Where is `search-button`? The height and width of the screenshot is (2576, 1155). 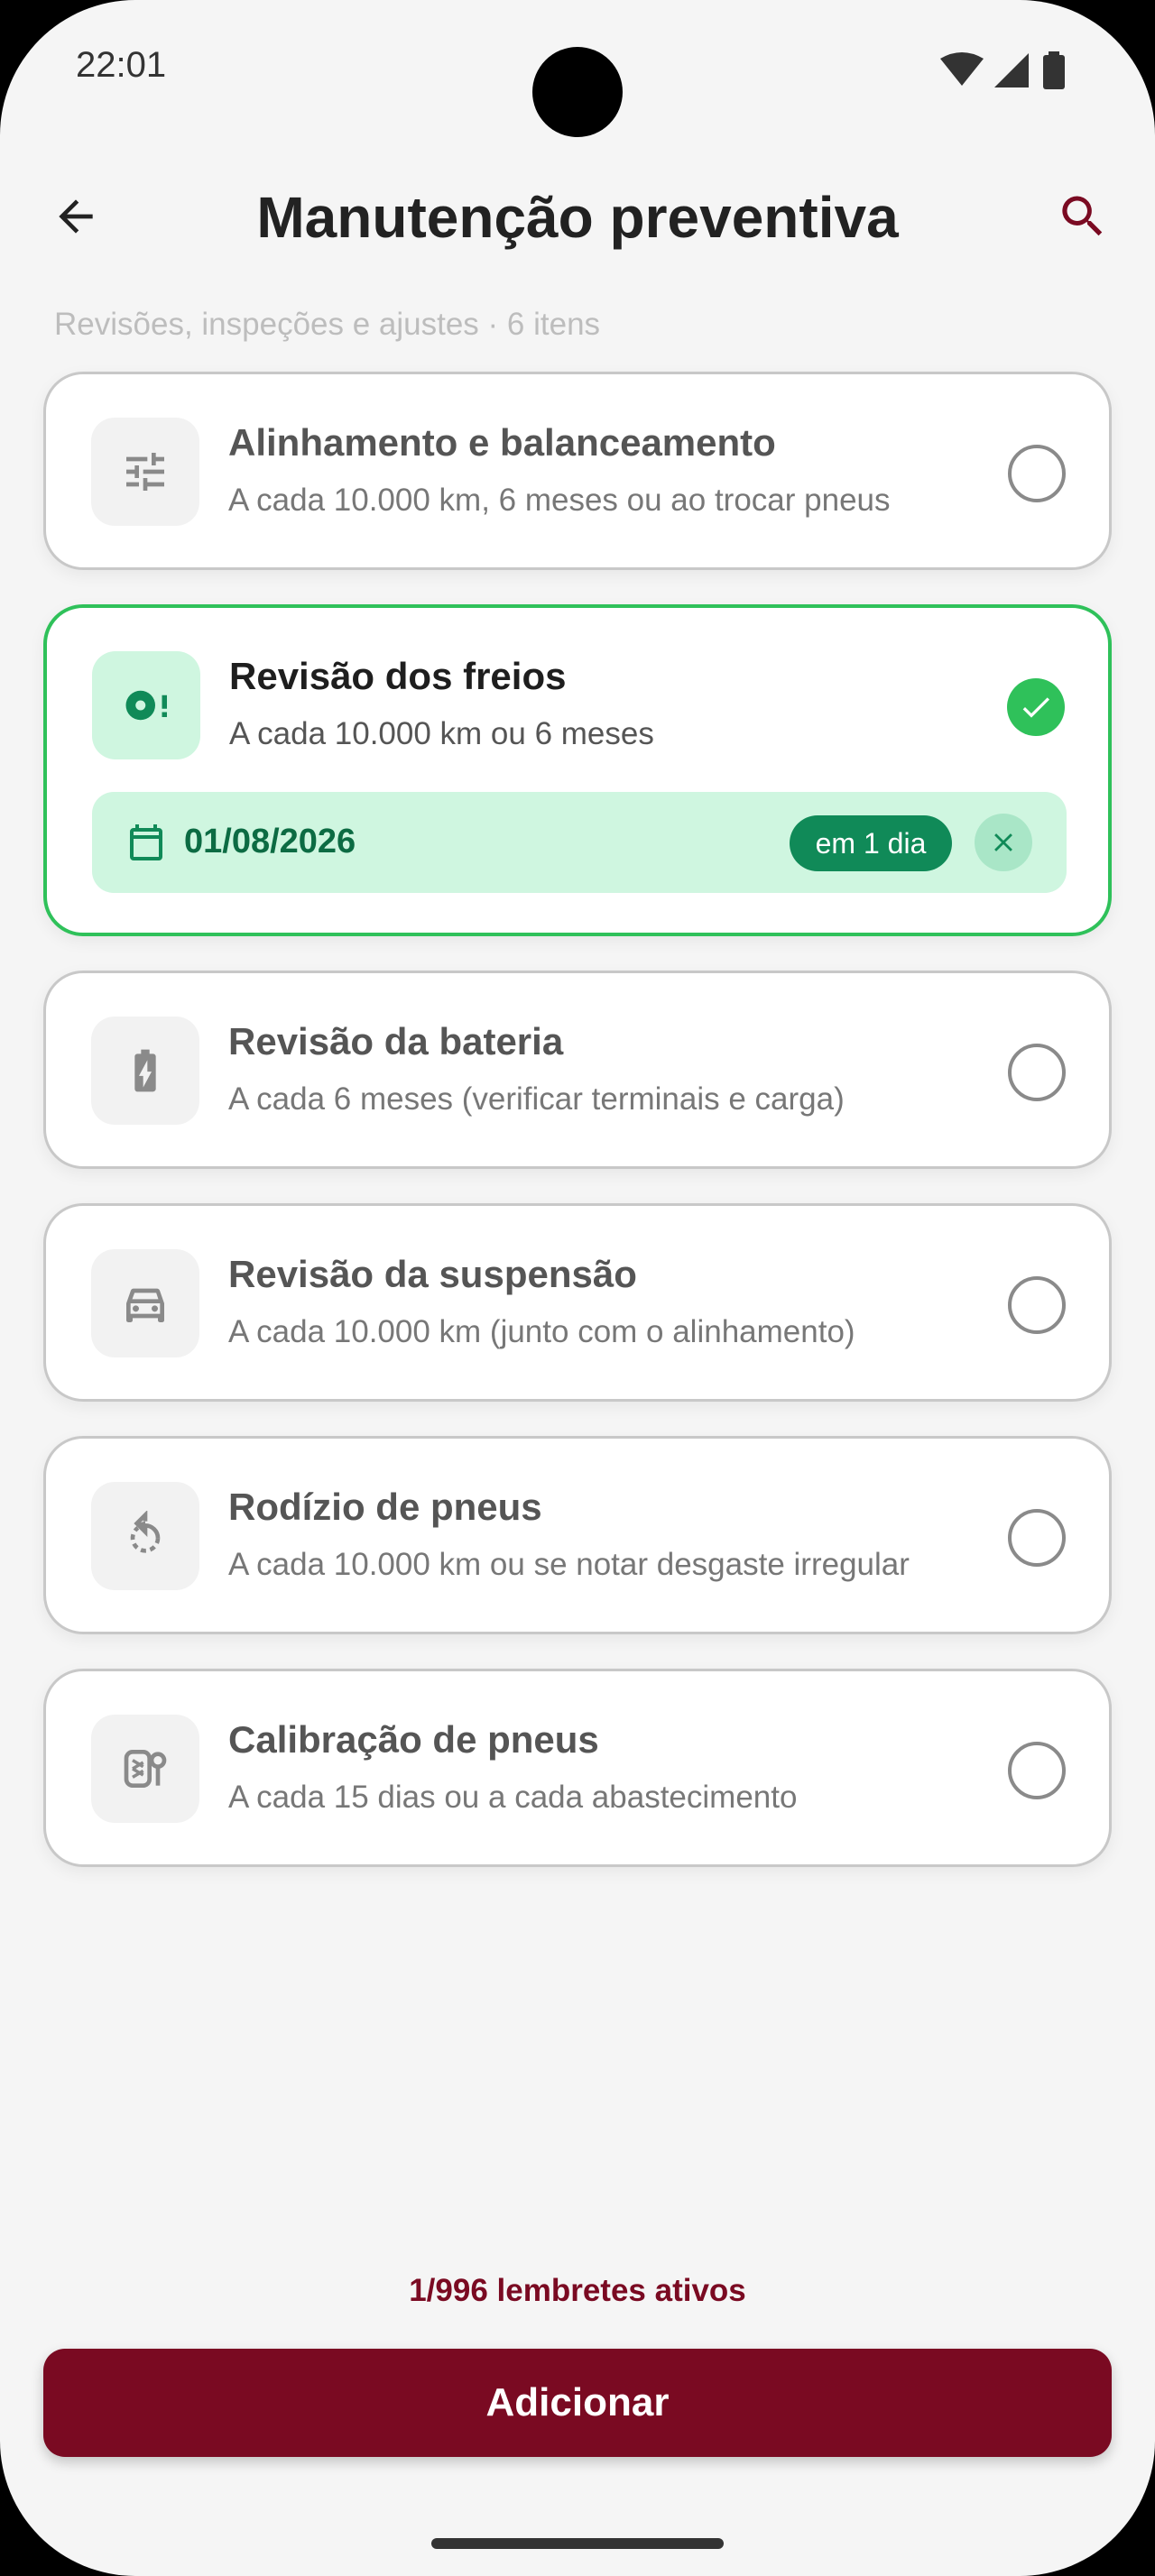
search-button is located at coordinates (1083, 217).